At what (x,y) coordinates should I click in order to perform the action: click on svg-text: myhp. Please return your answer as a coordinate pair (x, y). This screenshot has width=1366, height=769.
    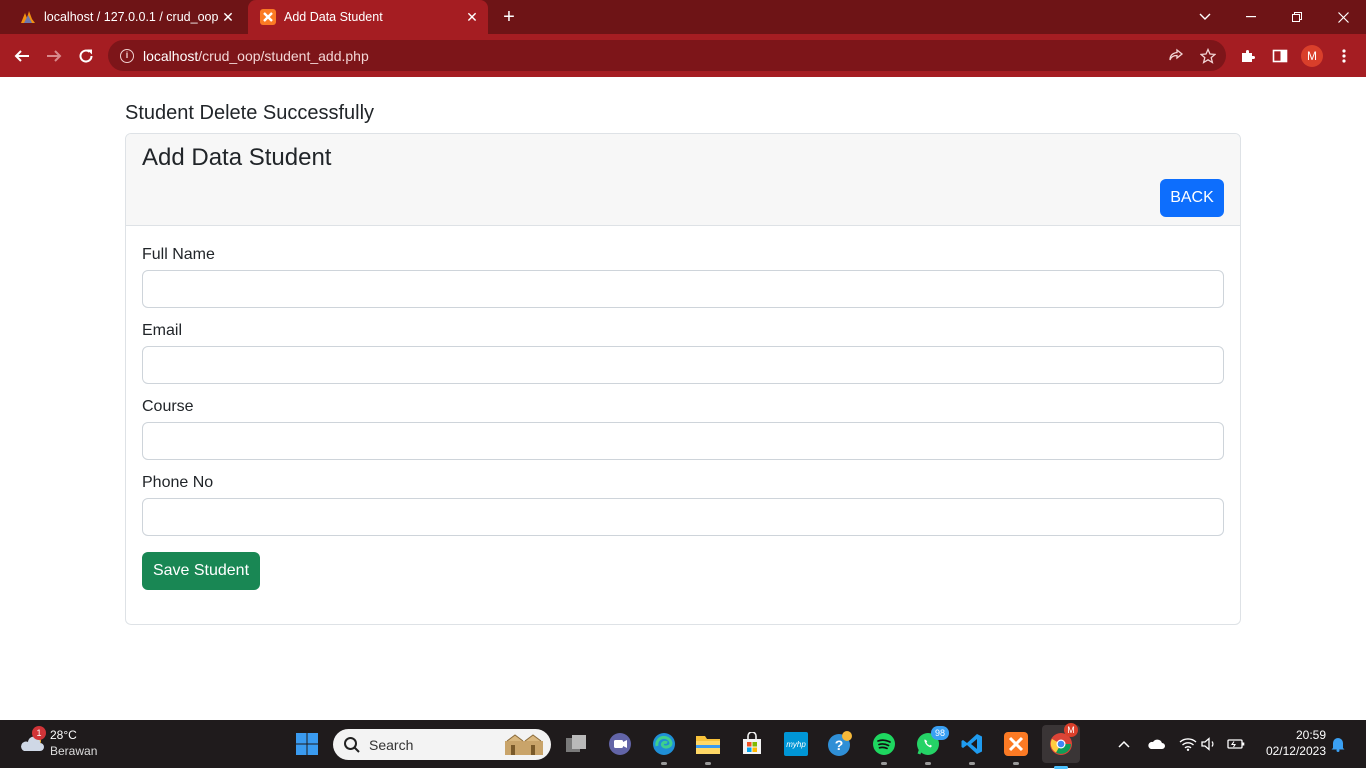
    Looking at the image, I should click on (796, 744).